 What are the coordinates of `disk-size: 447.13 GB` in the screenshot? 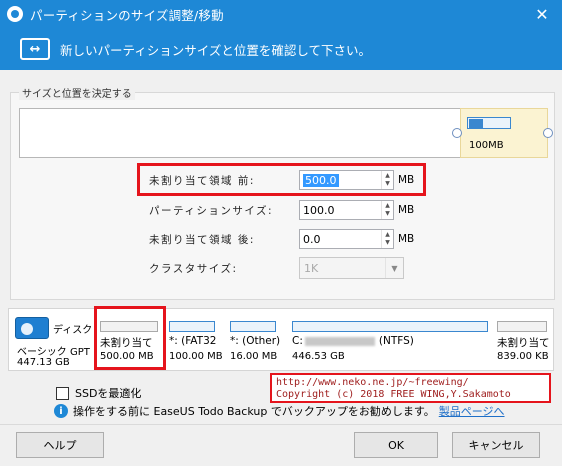 It's located at (43, 362).